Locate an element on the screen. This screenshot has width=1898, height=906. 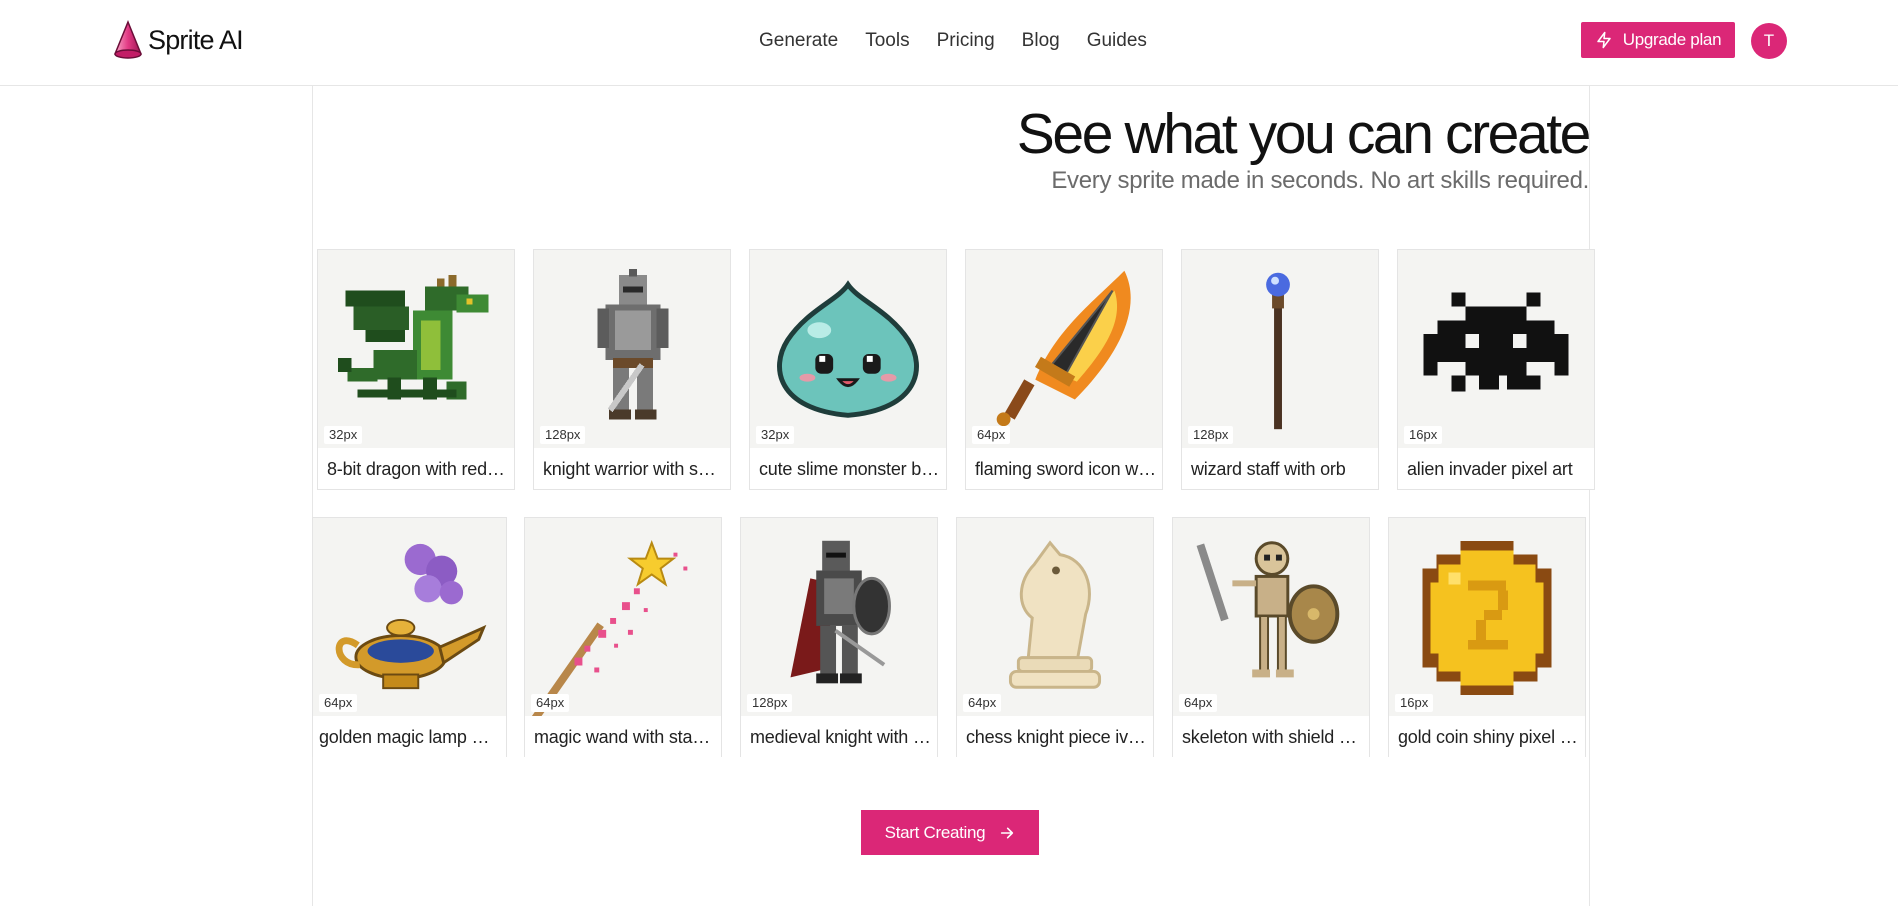
gallery-card: 64px skeleton with shield and sword is located at coordinates (1271, 637).